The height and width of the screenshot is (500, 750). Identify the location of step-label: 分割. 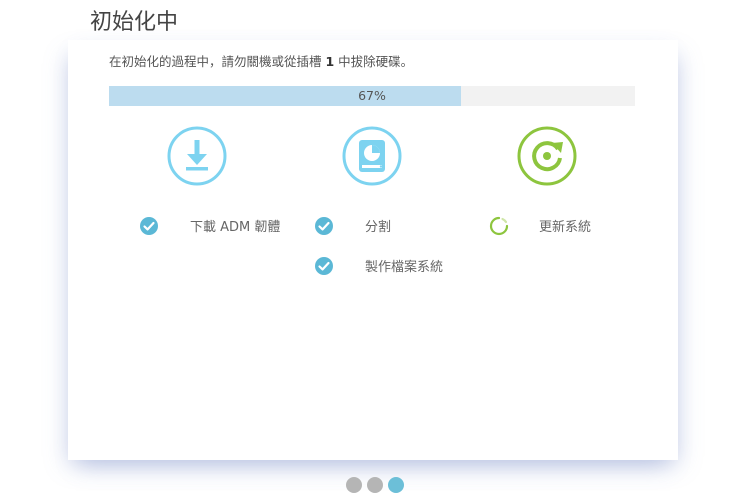
(378, 227).